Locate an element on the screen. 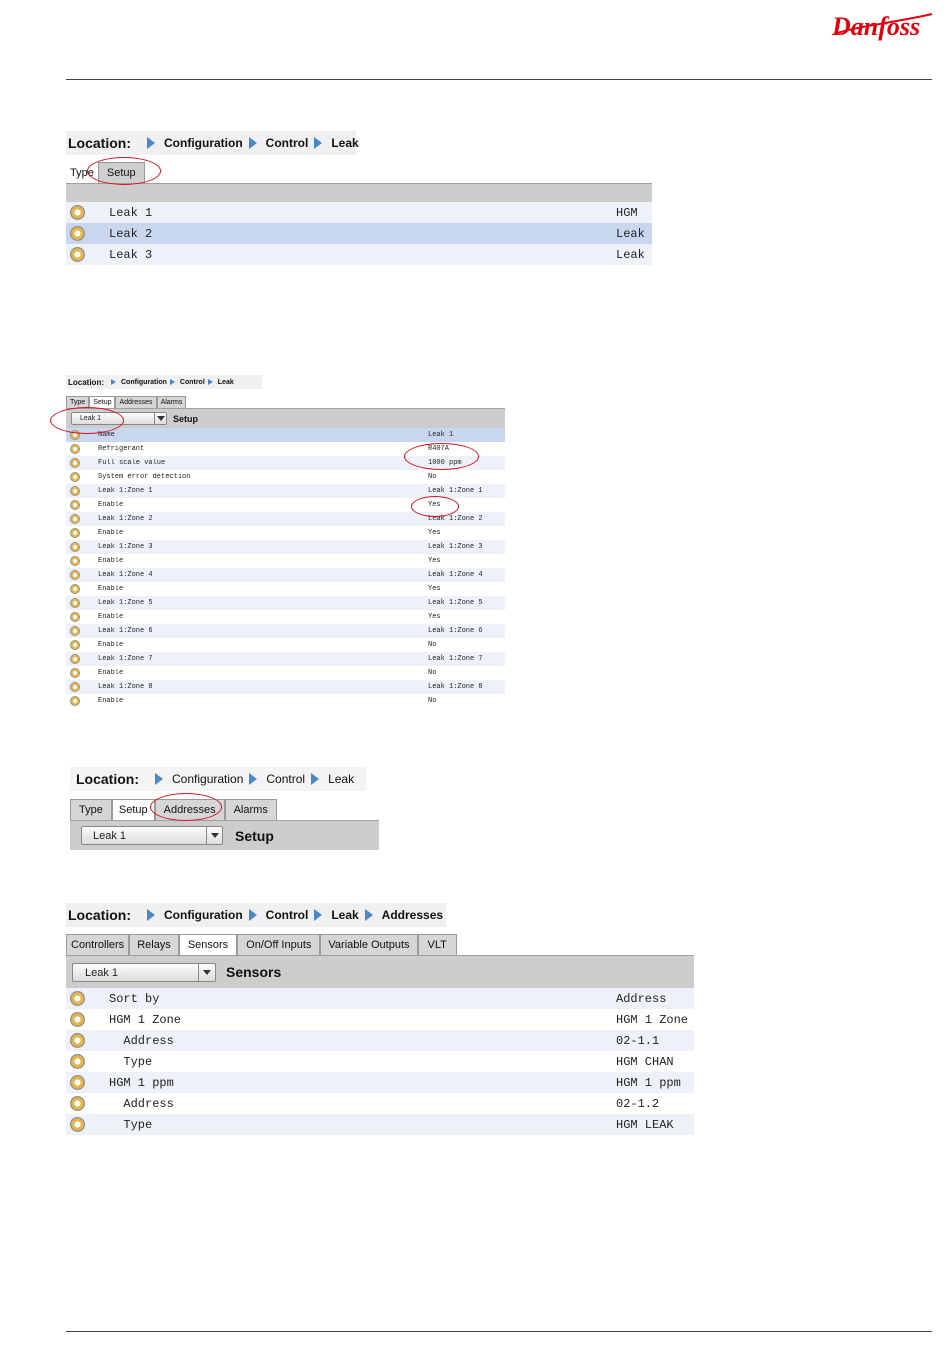  row-value: Leak 1:Zone 4 is located at coordinates (455, 575).